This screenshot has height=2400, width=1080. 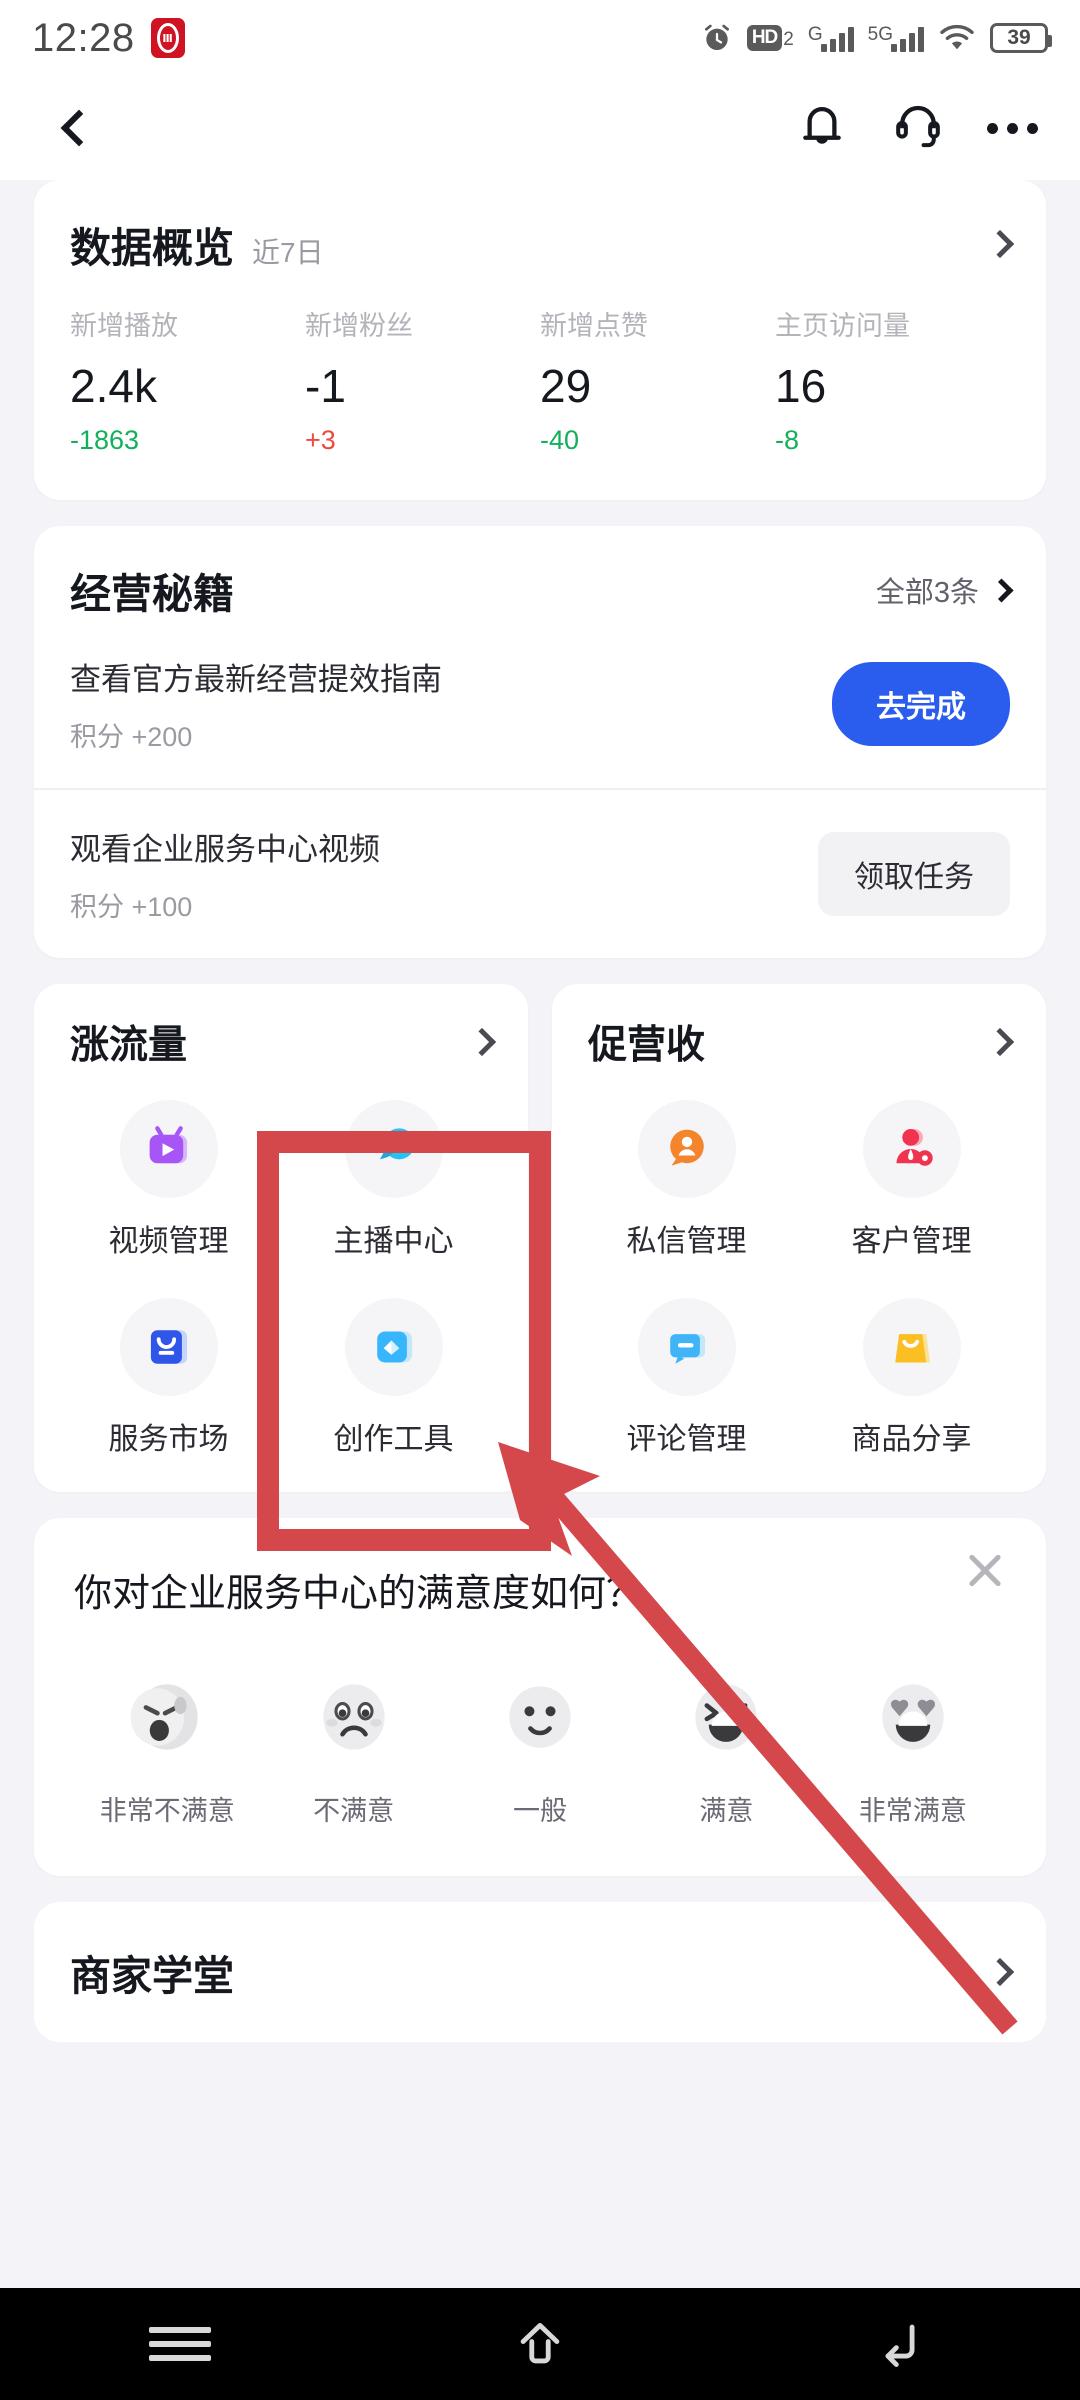 I want to click on live-bubble-icon, so click(x=393, y=1149).